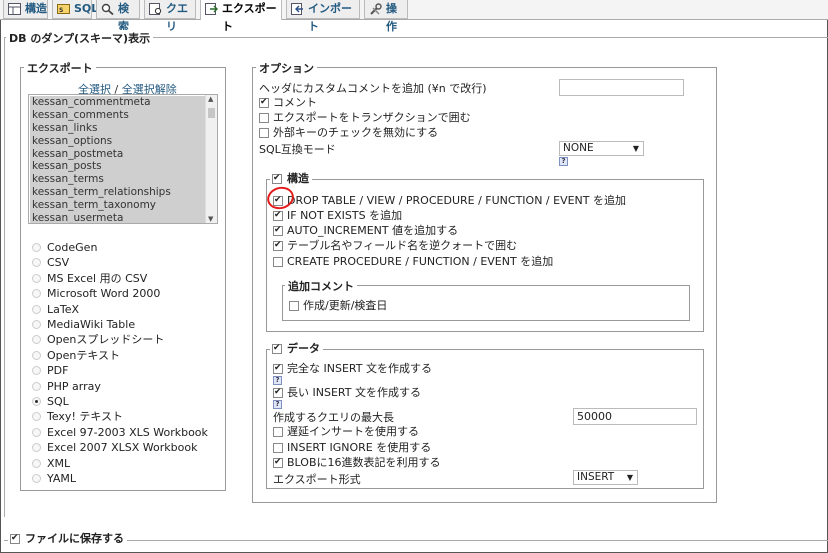  I want to click on options-legend: オプション, so click(286, 68).